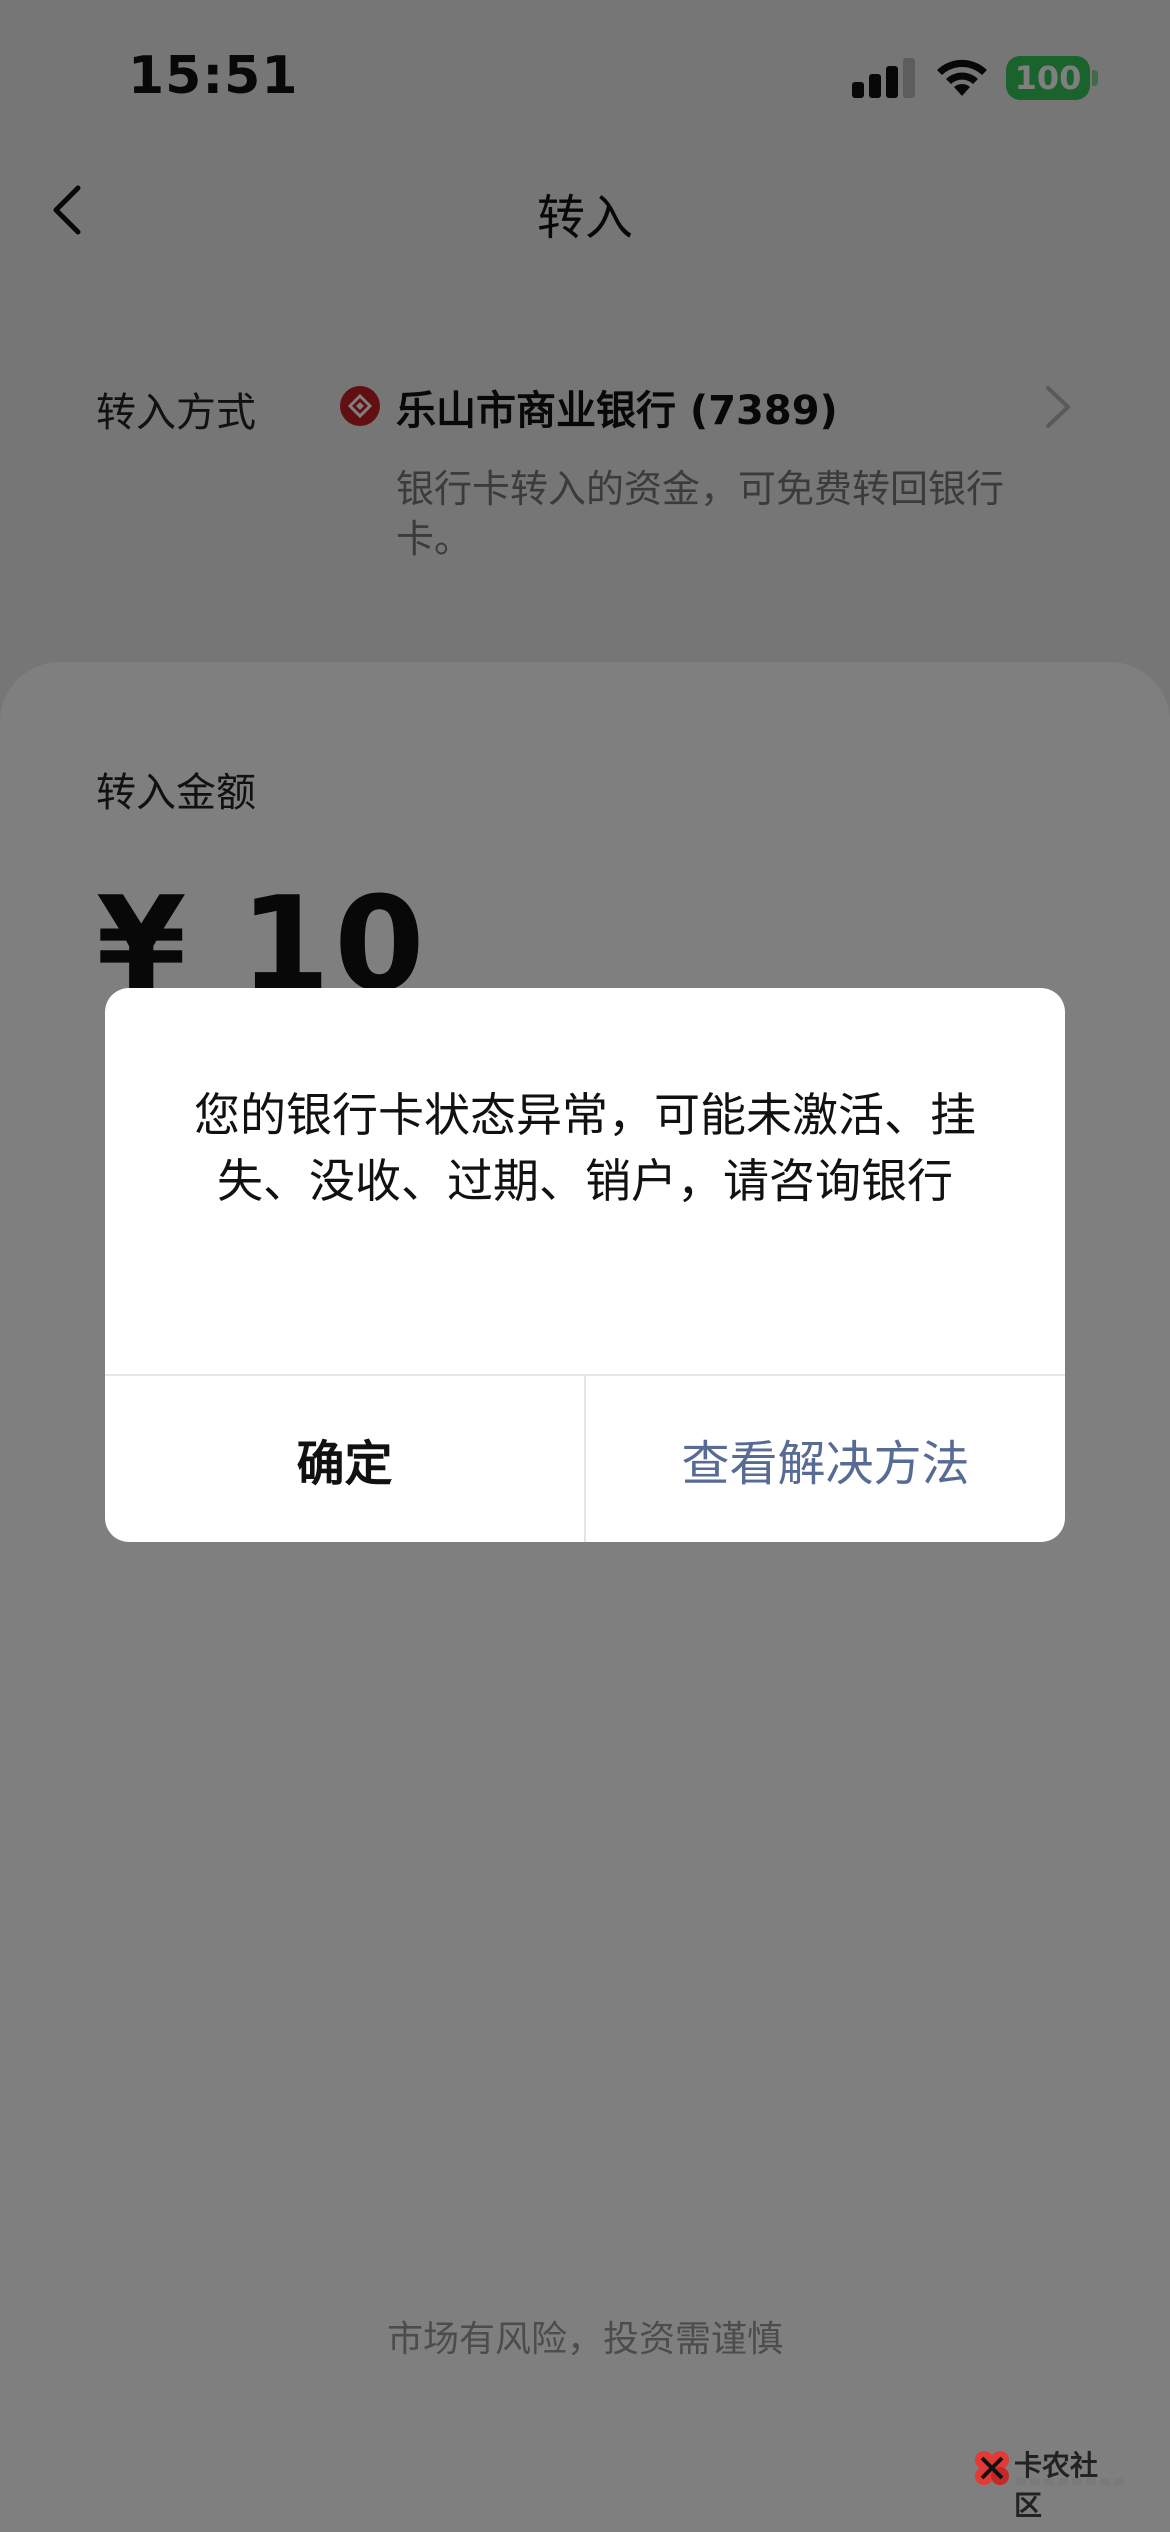 This screenshot has width=1170, height=2532. Describe the element at coordinates (992, 2468) in the screenshot. I see `watermark-logo-icon` at that location.